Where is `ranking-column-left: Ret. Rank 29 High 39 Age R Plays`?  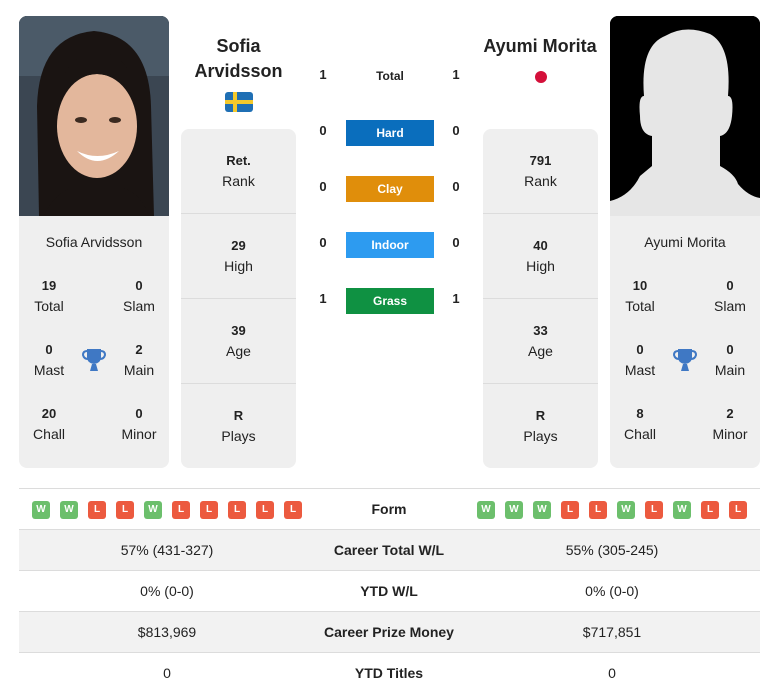
ranking-column-left: Ret. Rank 29 High 39 Age R Plays is located at coordinates (238, 298).